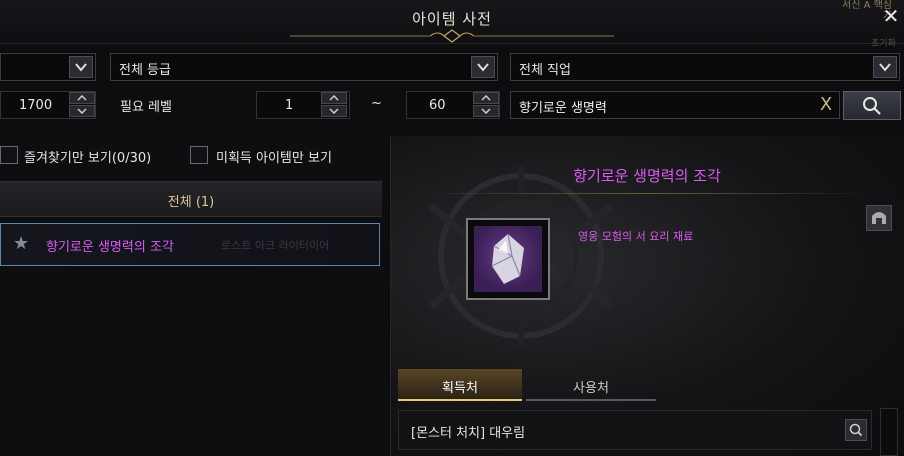  I want to click on tab-usage: 사용처, so click(591, 385).